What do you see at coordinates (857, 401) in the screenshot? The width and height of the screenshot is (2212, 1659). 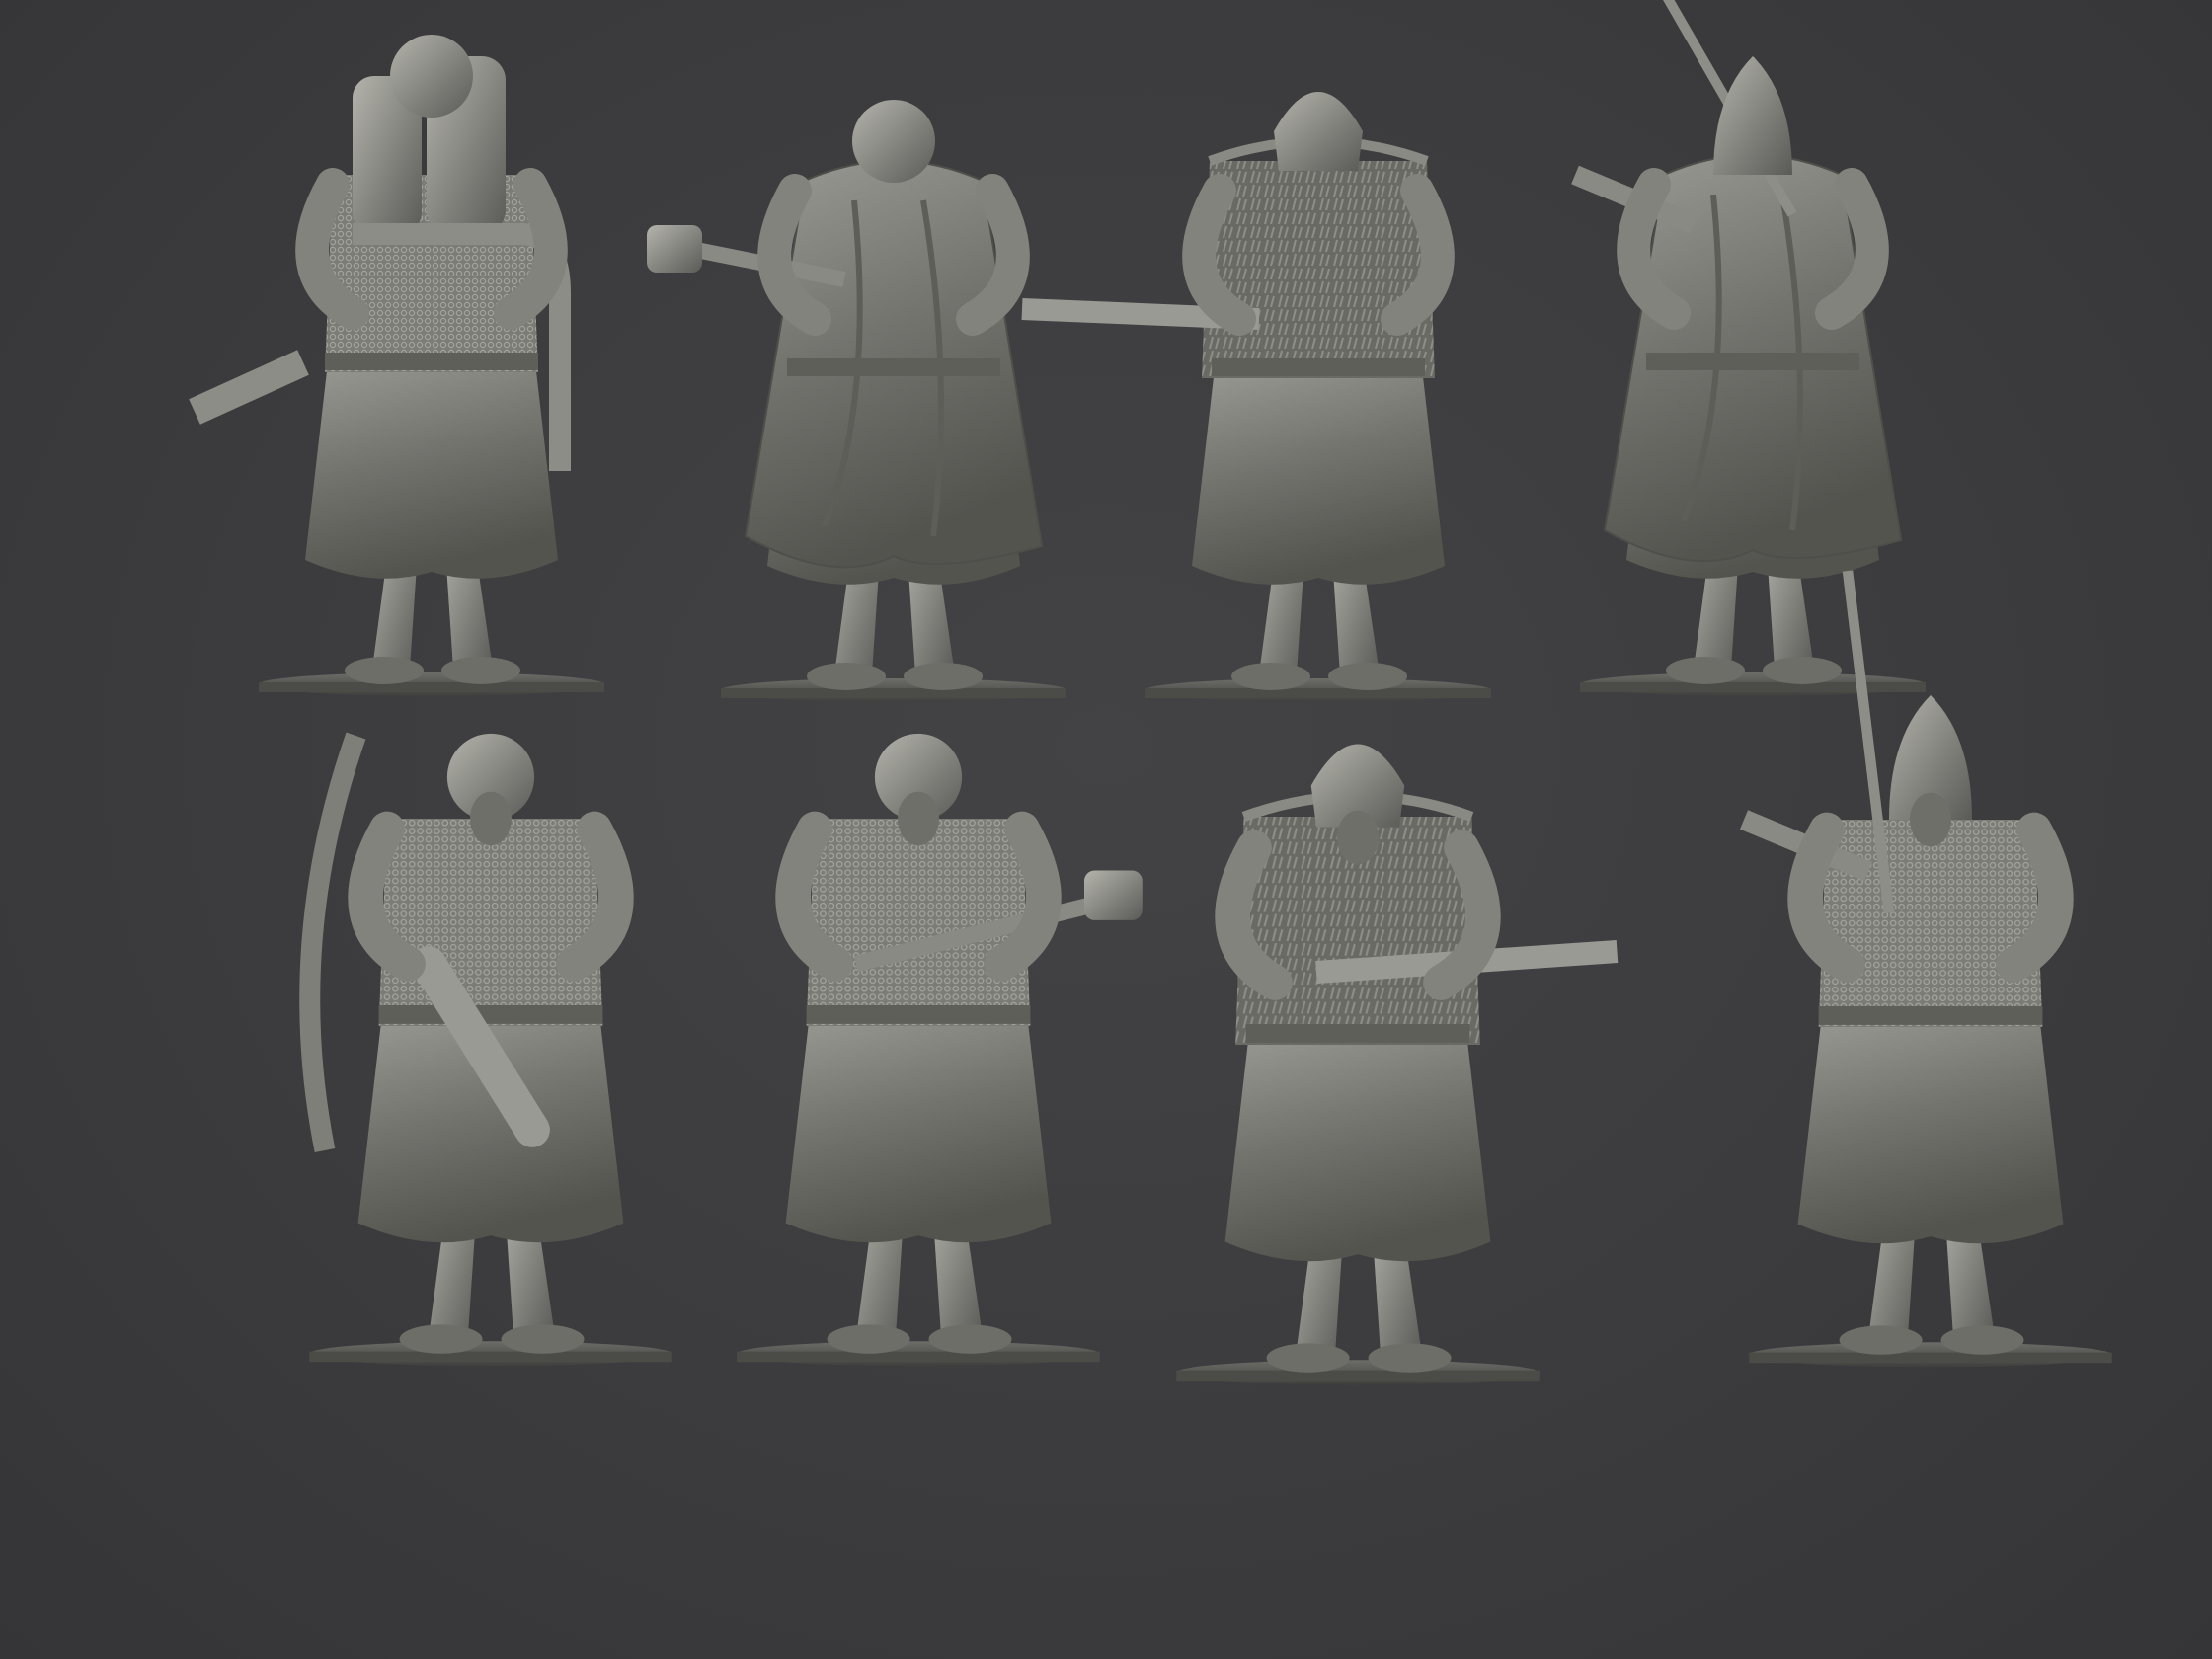 I see `miniature-mace-back` at bounding box center [857, 401].